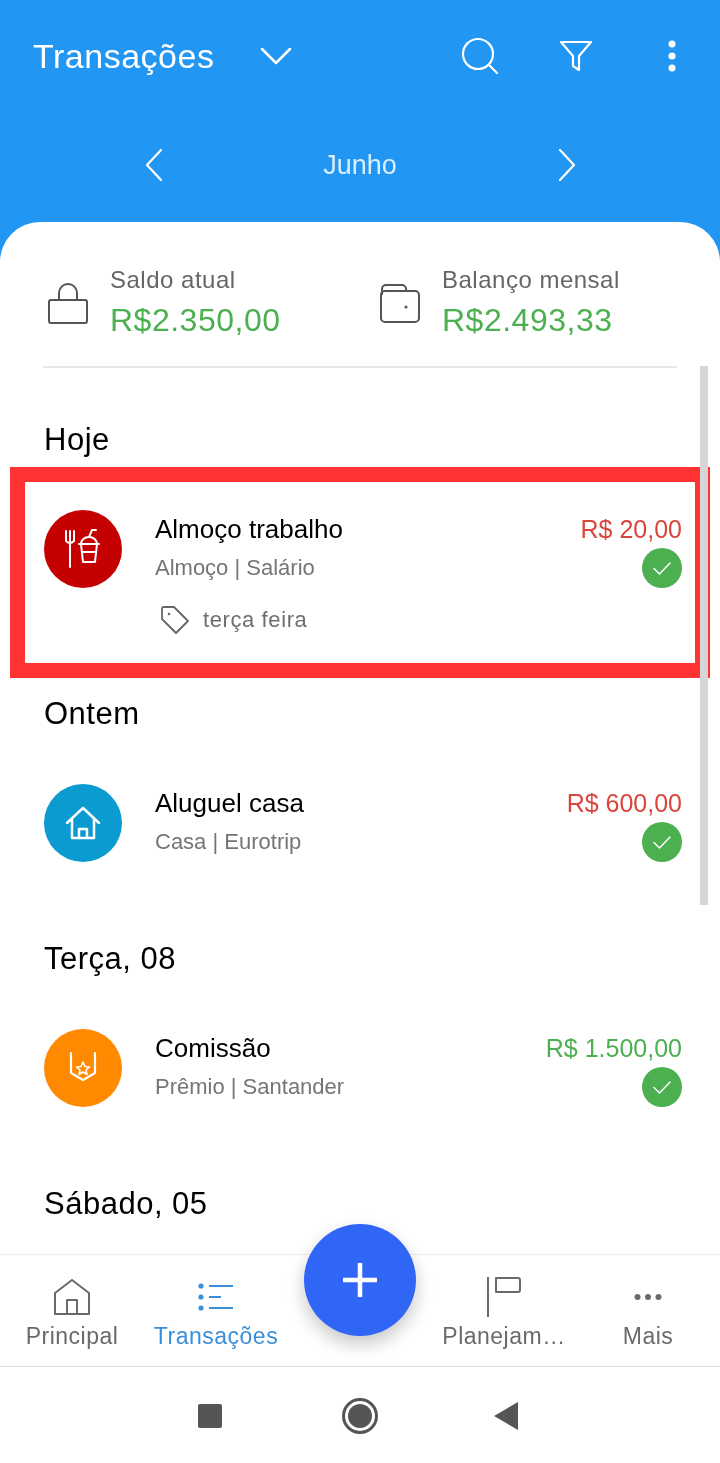 Image resolution: width=720 pixels, height=1463 pixels. Describe the element at coordinates (648, 1310) in the screenshot. I see `nav-tab: Mais` at that location.